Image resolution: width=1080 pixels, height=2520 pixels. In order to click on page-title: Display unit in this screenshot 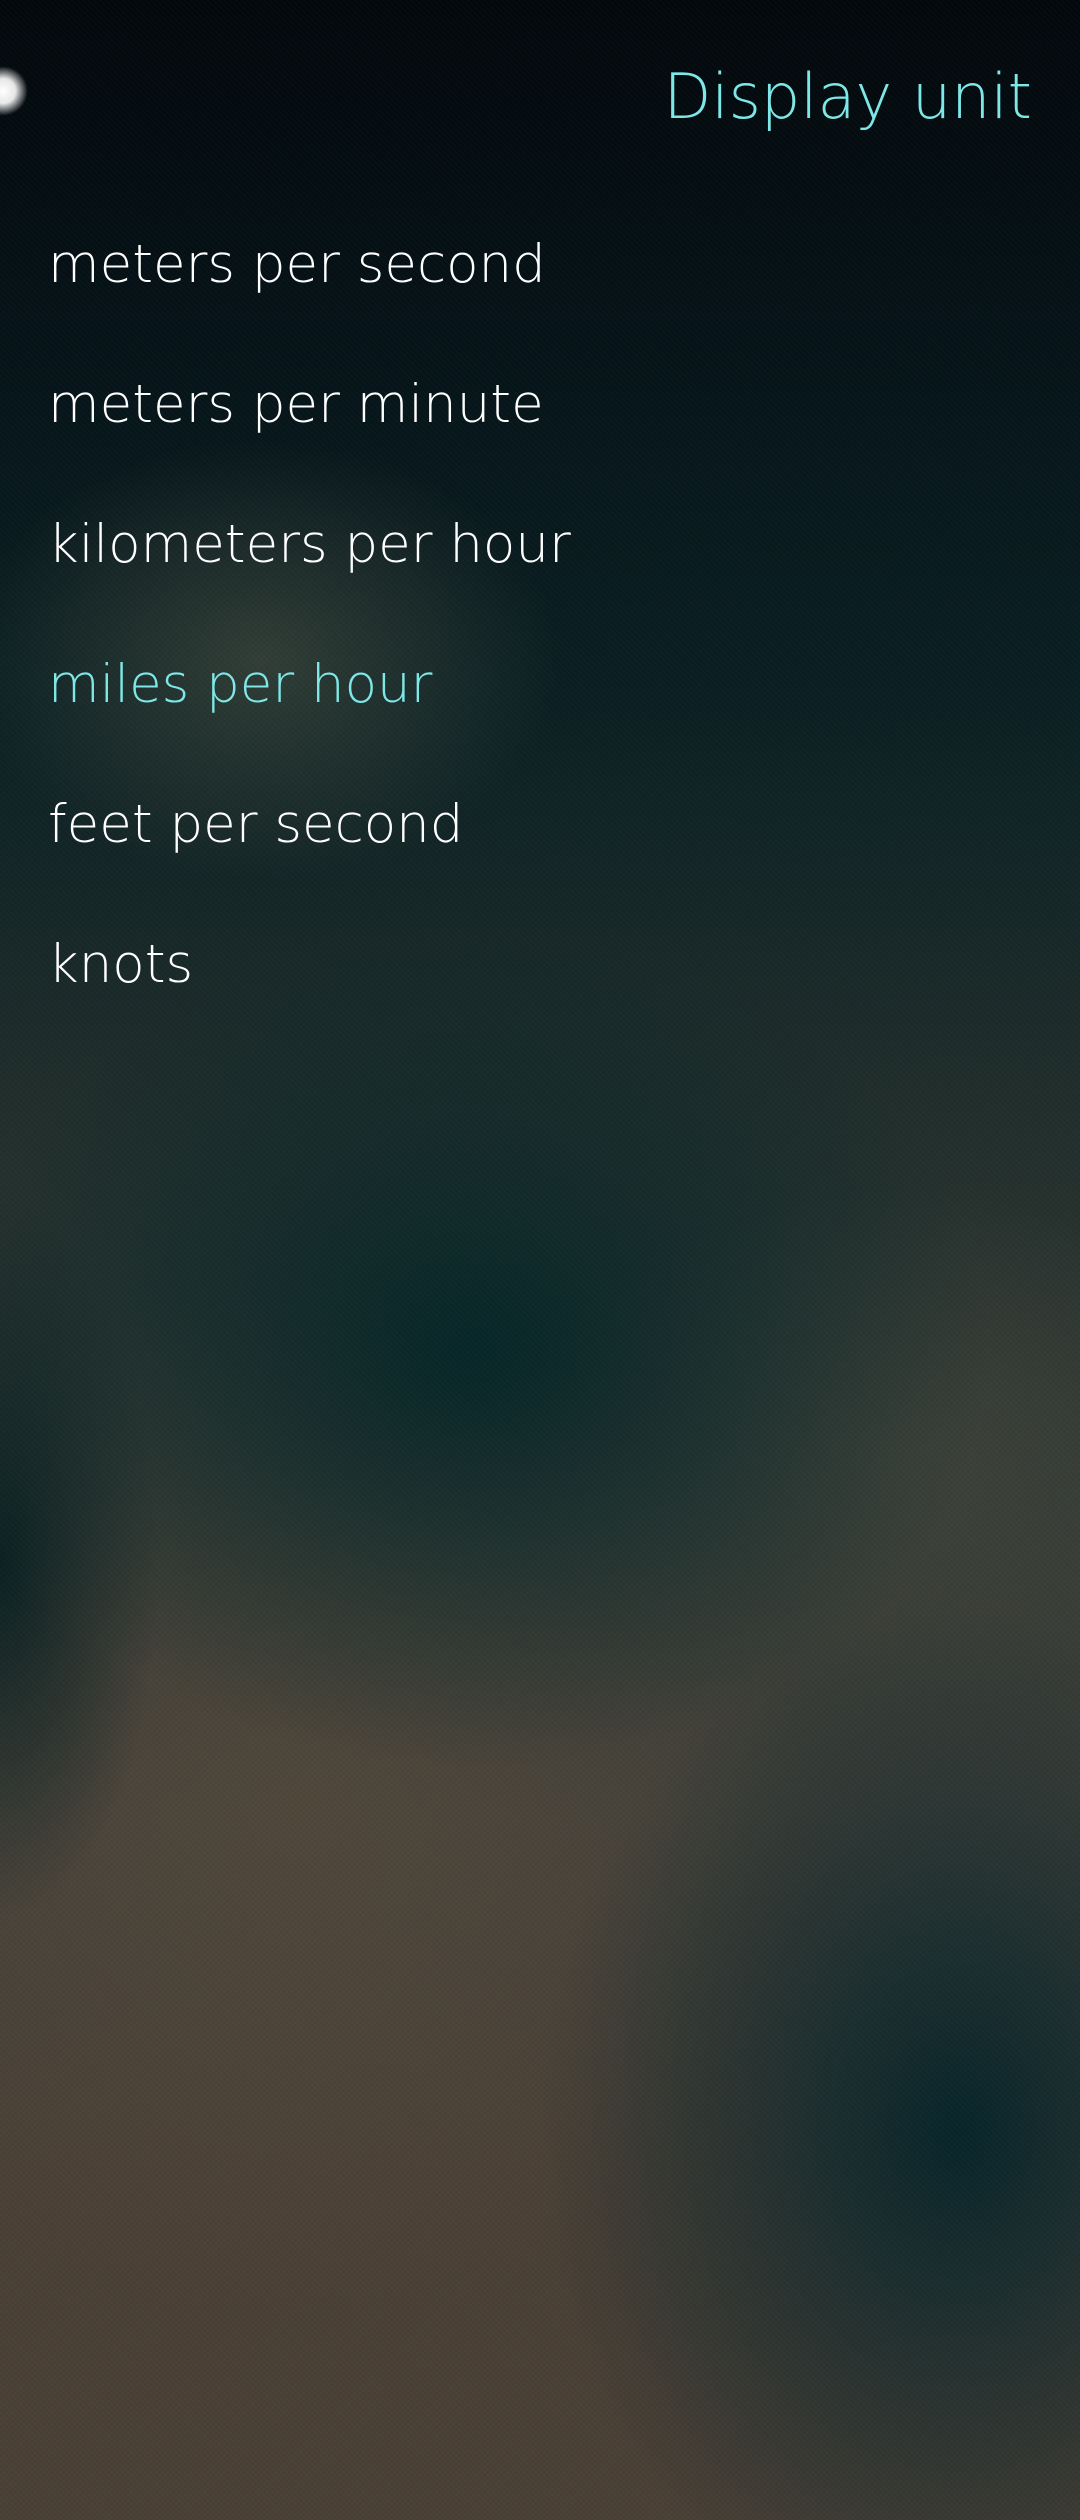, I will do `click(847, 96)`.